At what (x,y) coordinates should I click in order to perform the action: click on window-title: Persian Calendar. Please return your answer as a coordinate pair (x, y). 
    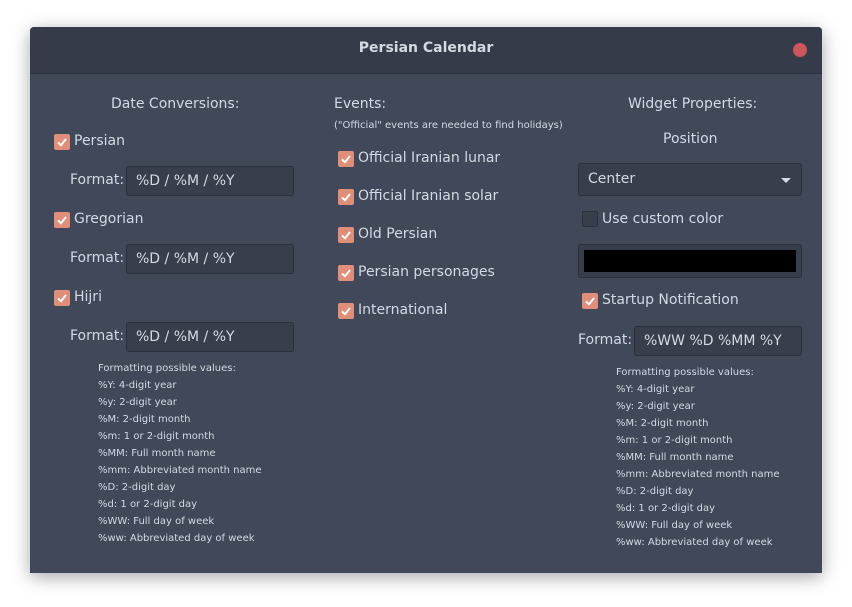
    Looking at the image, I should click on (426, 48).